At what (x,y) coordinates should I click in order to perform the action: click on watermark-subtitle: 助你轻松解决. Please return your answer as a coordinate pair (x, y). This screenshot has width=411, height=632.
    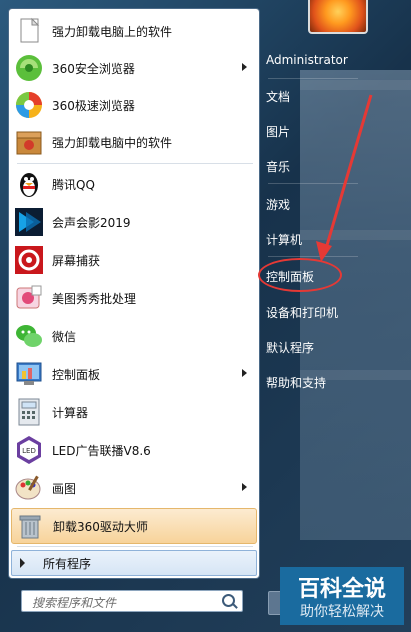
    Looking at the image, I should click on (342, 612).